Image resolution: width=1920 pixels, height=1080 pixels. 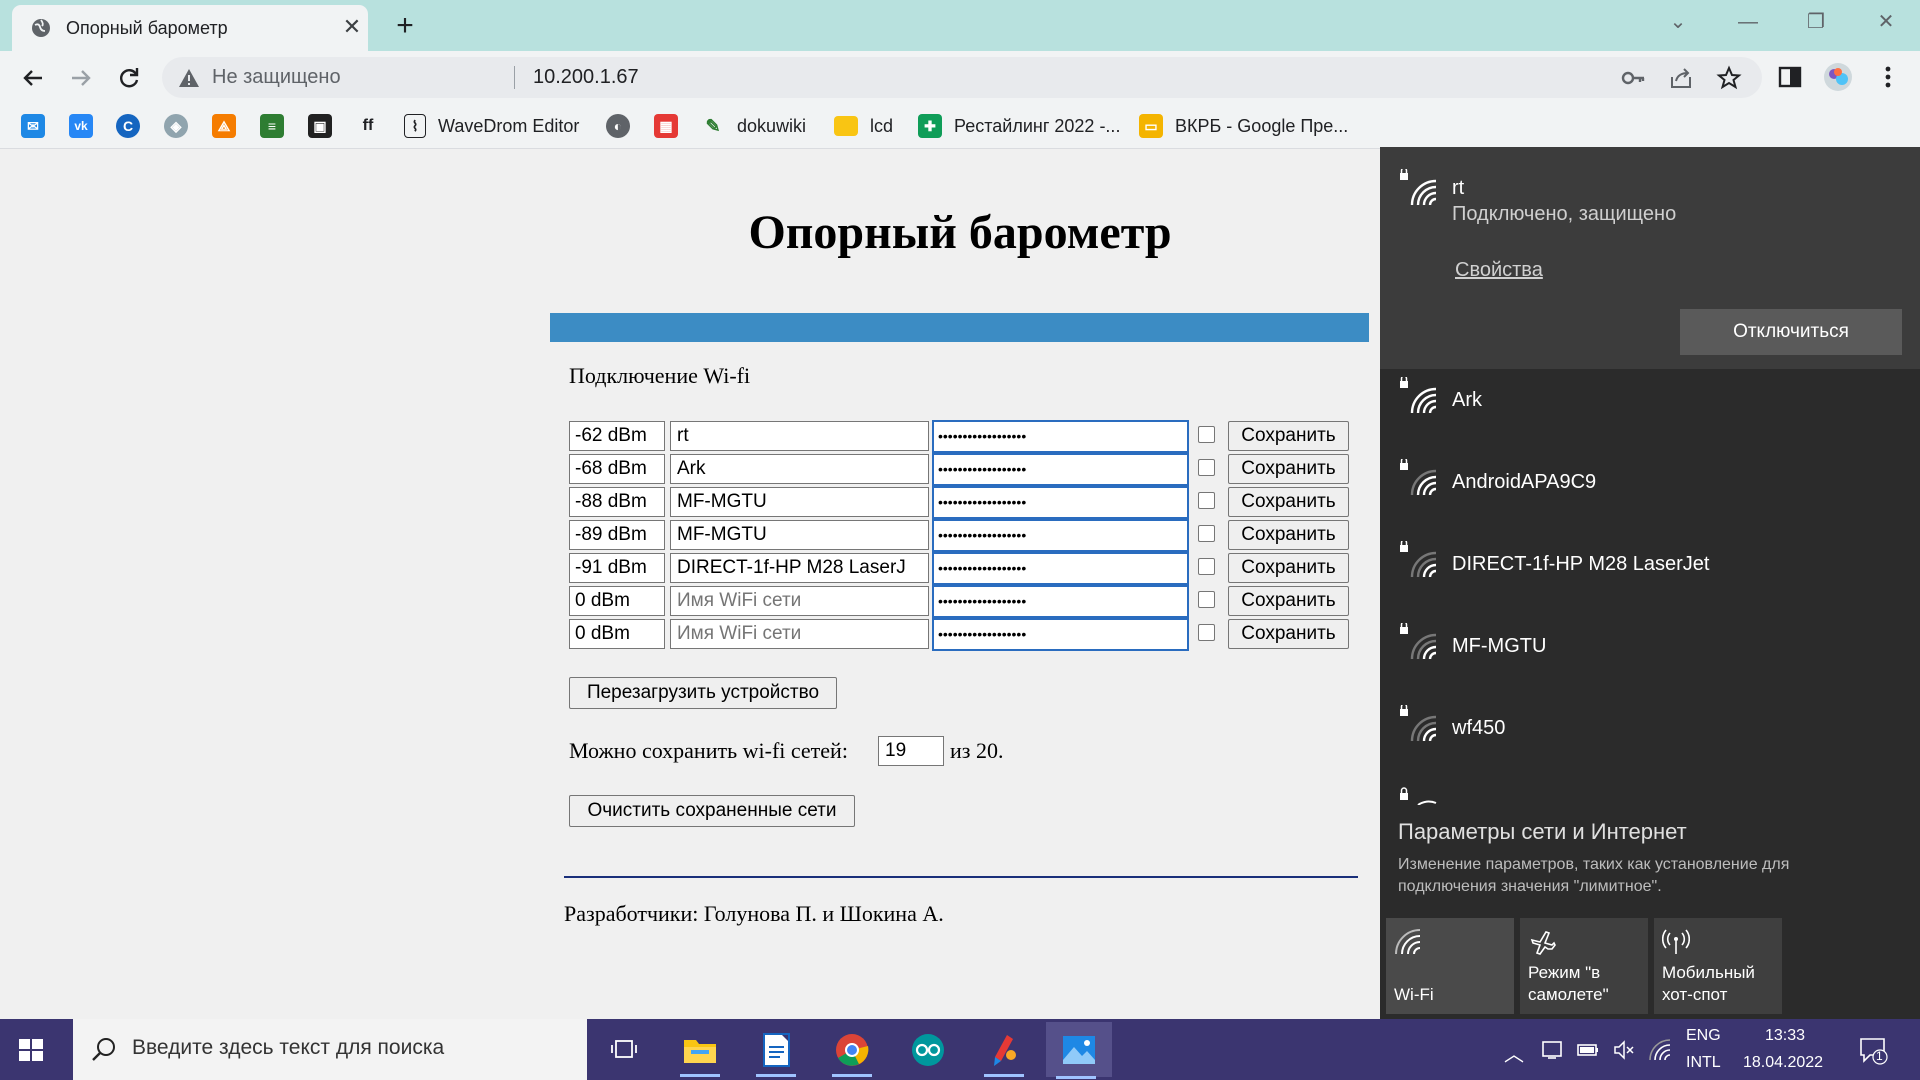 What do you see at coordinates (617, 535) in the screenshot?
I see `rssi-field: -89 dBm` at bounding box center [617, 535].